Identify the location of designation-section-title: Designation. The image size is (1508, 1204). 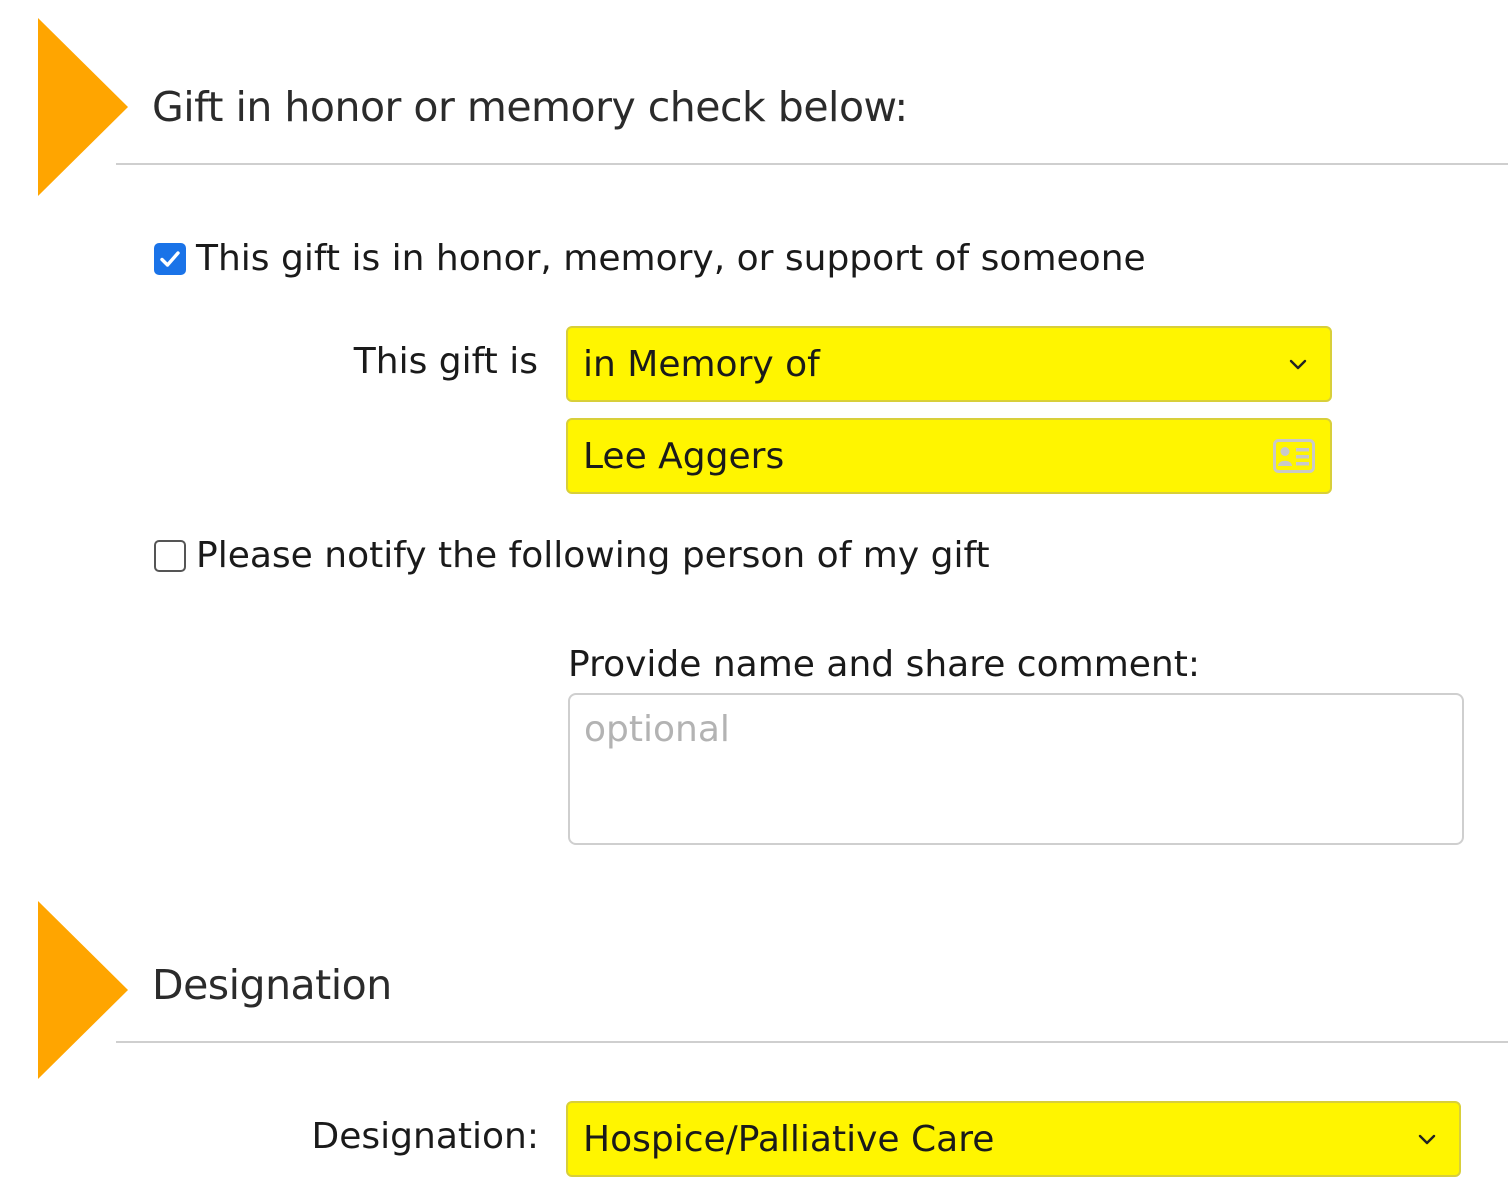
(272, 985).